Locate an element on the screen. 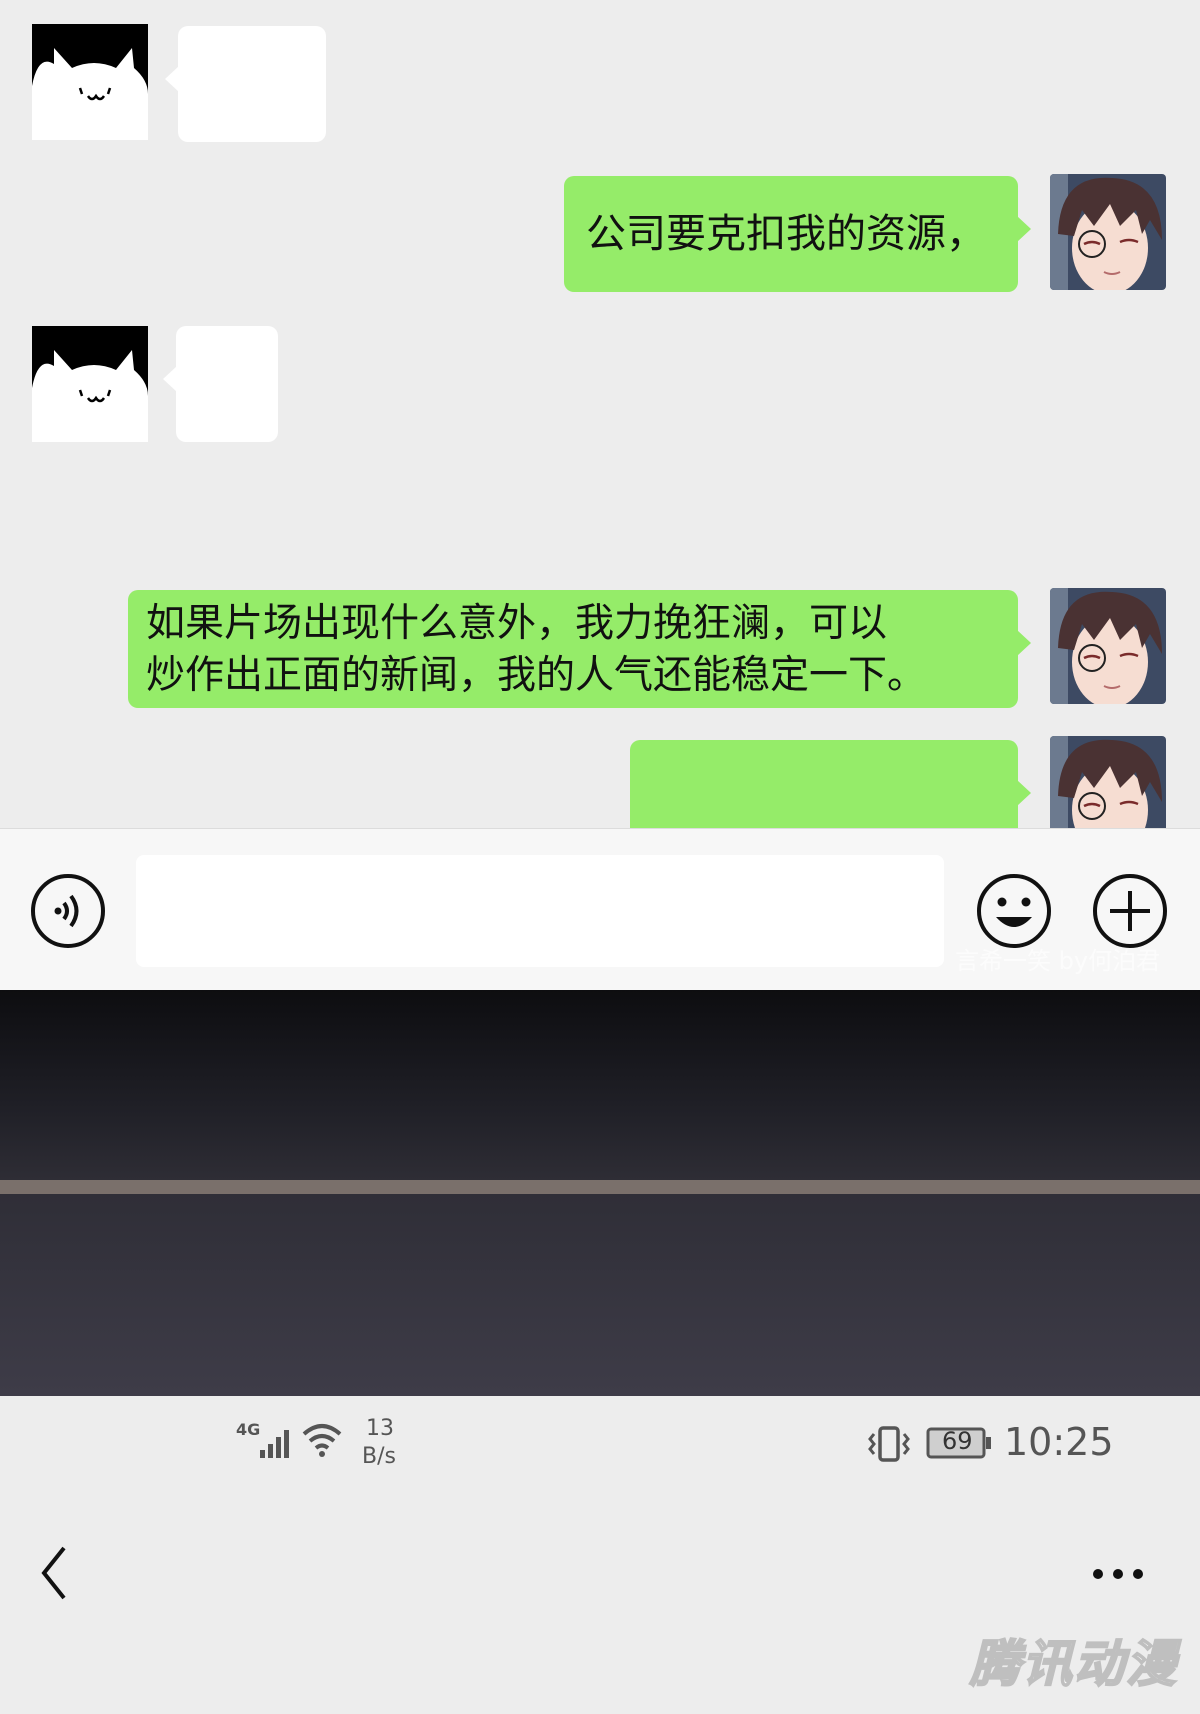 The image size is (1200, 1714). network-speed-unit: B/s is located at coordinates (379, 1456).